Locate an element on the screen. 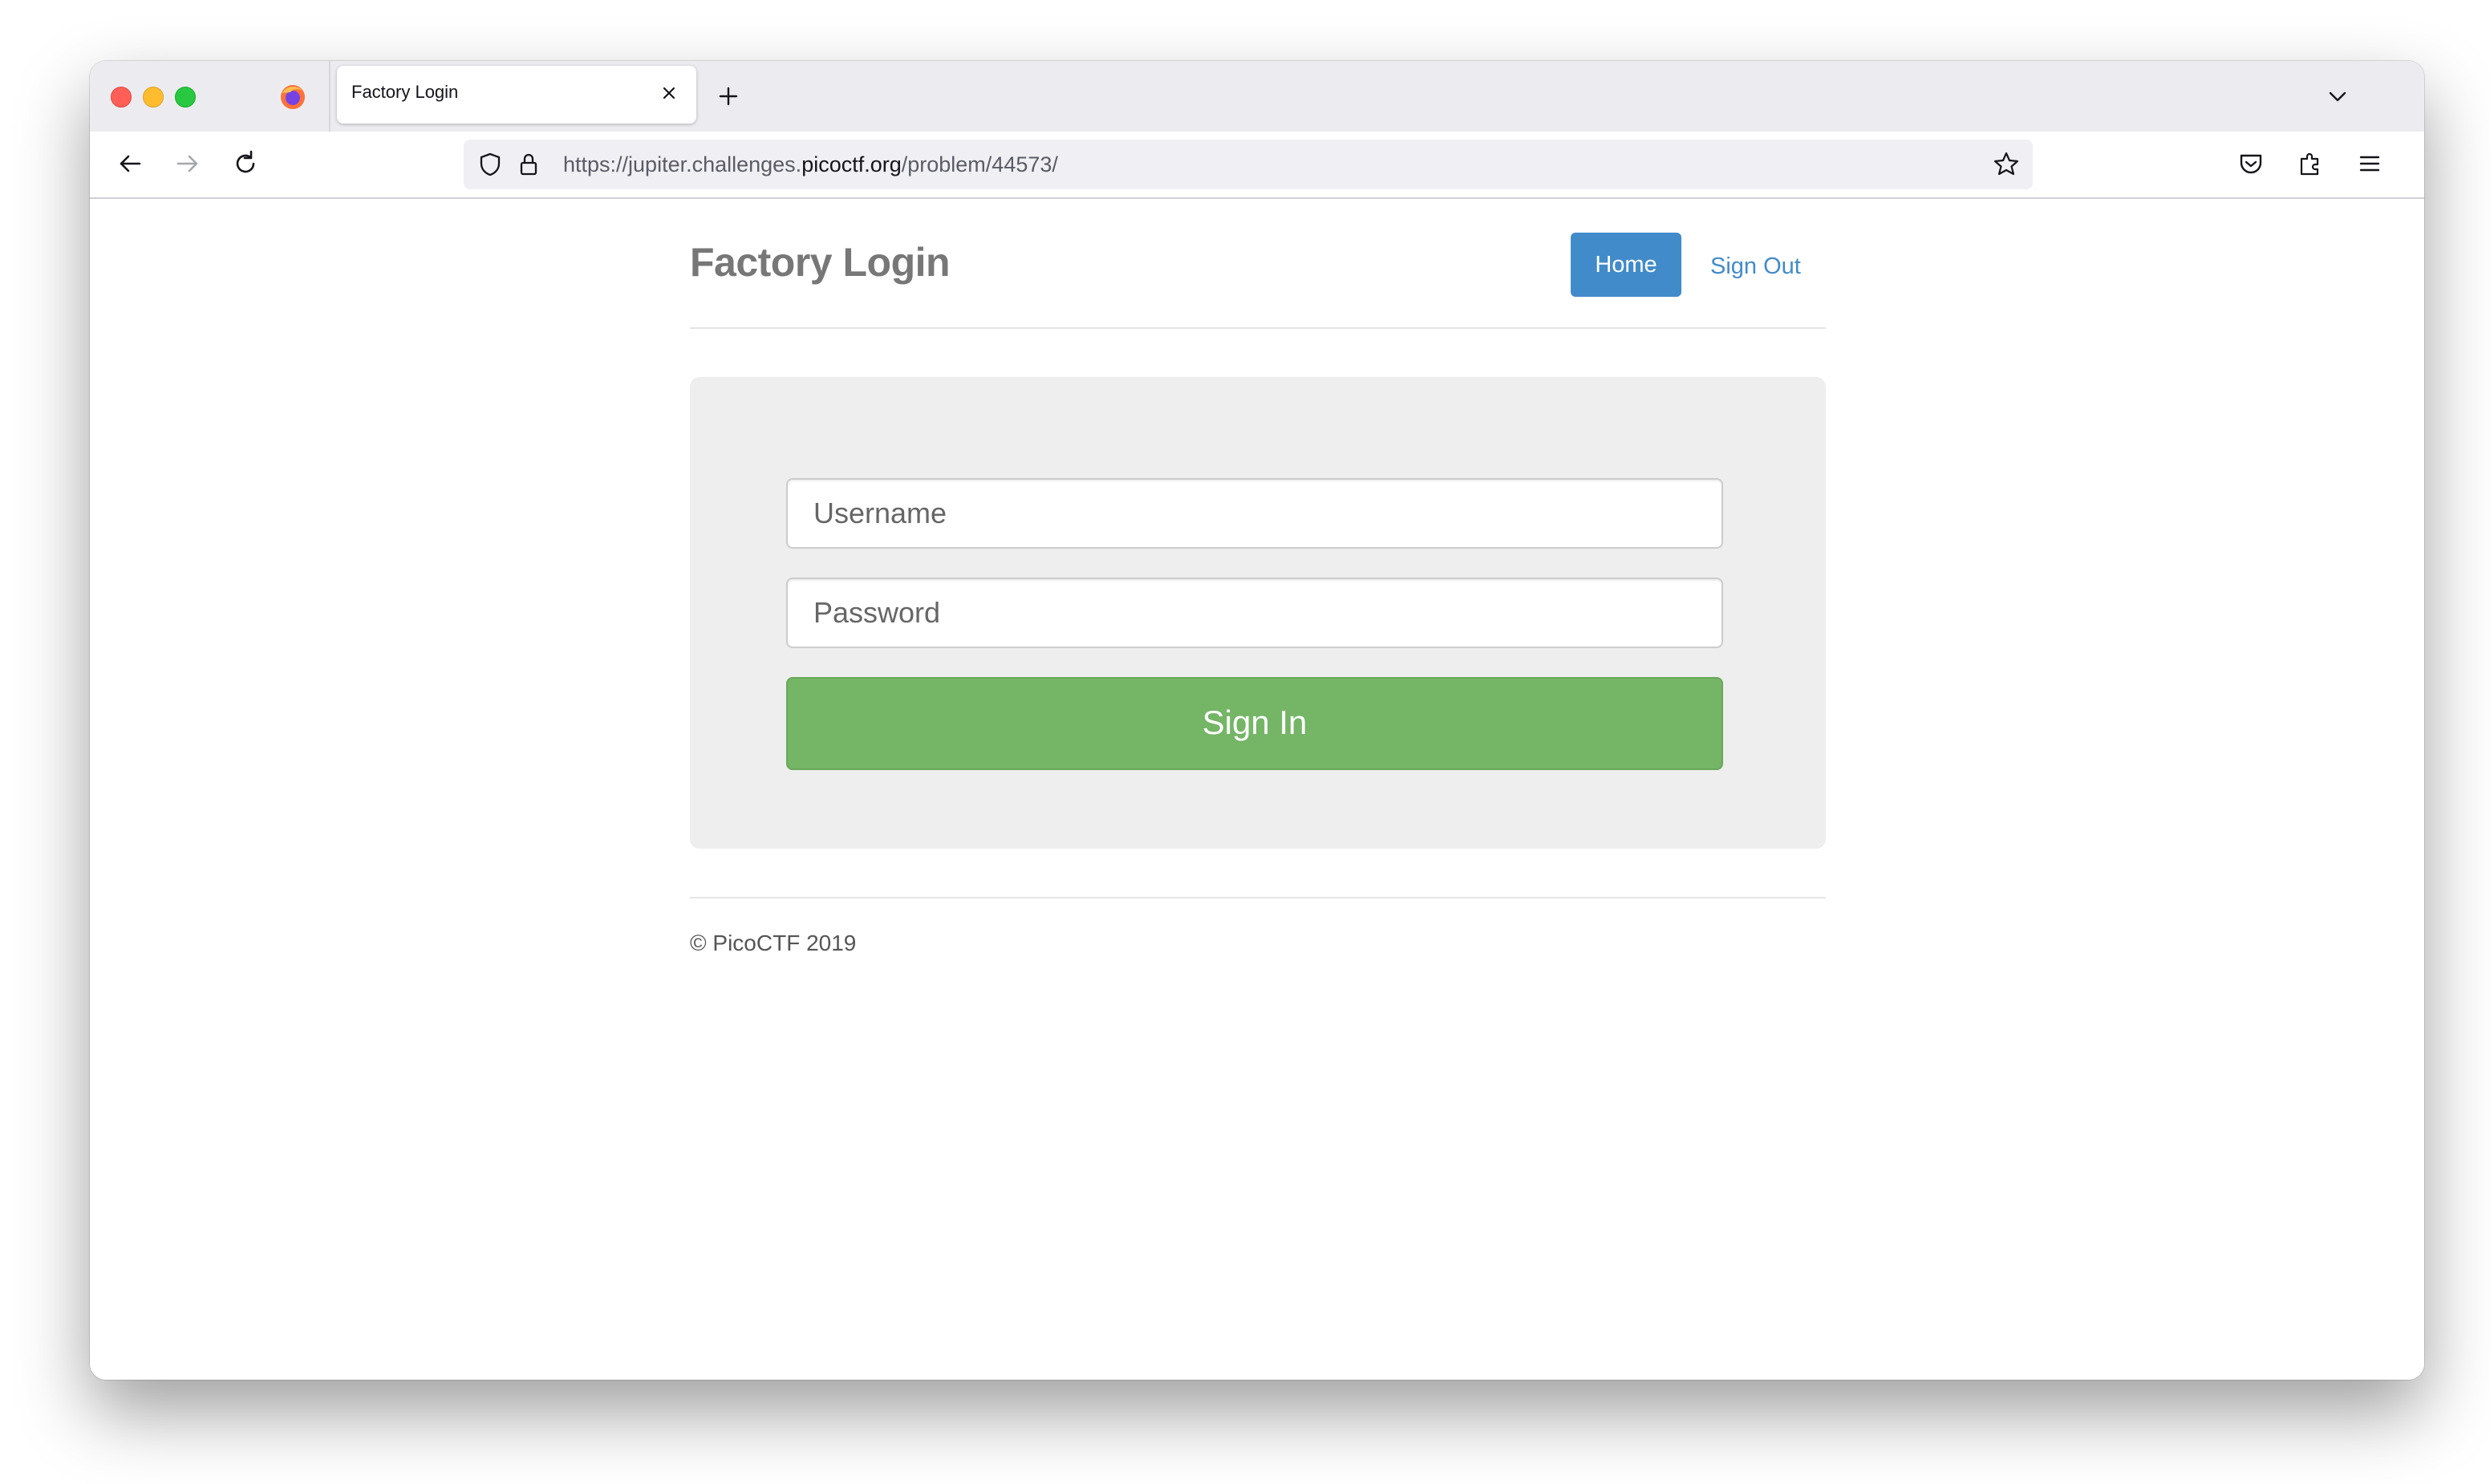 This screenshot has height=1484, width=2490. shield-icon is located at coordinates (490, 164).